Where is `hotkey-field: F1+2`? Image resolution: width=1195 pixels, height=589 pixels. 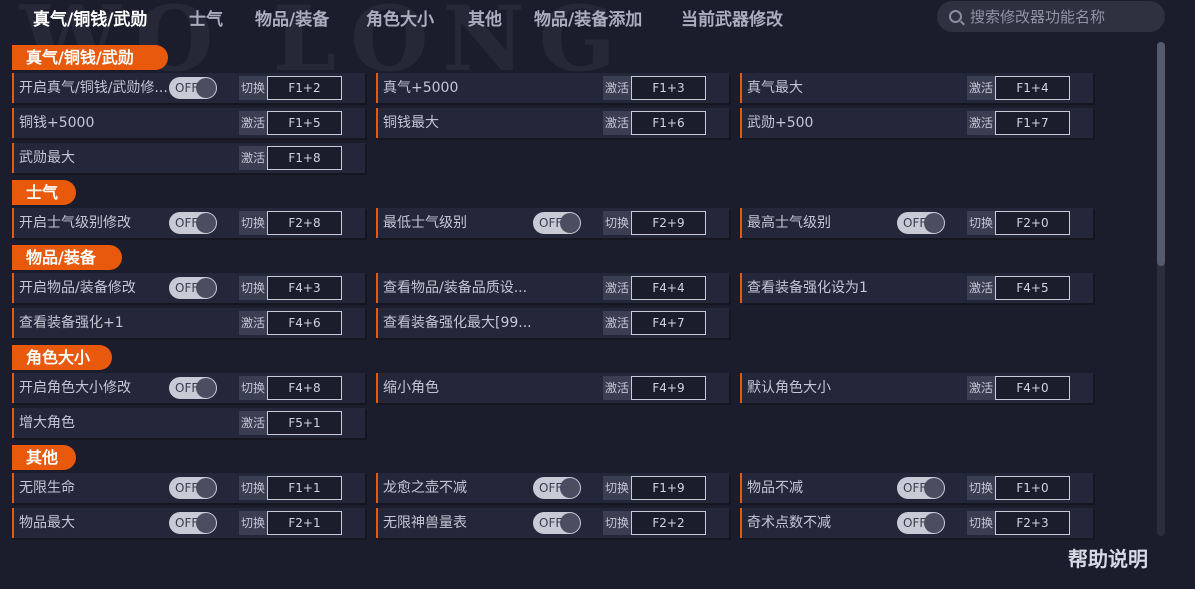
hotkey-field: F1+2 is located at coordinates (304, 88).